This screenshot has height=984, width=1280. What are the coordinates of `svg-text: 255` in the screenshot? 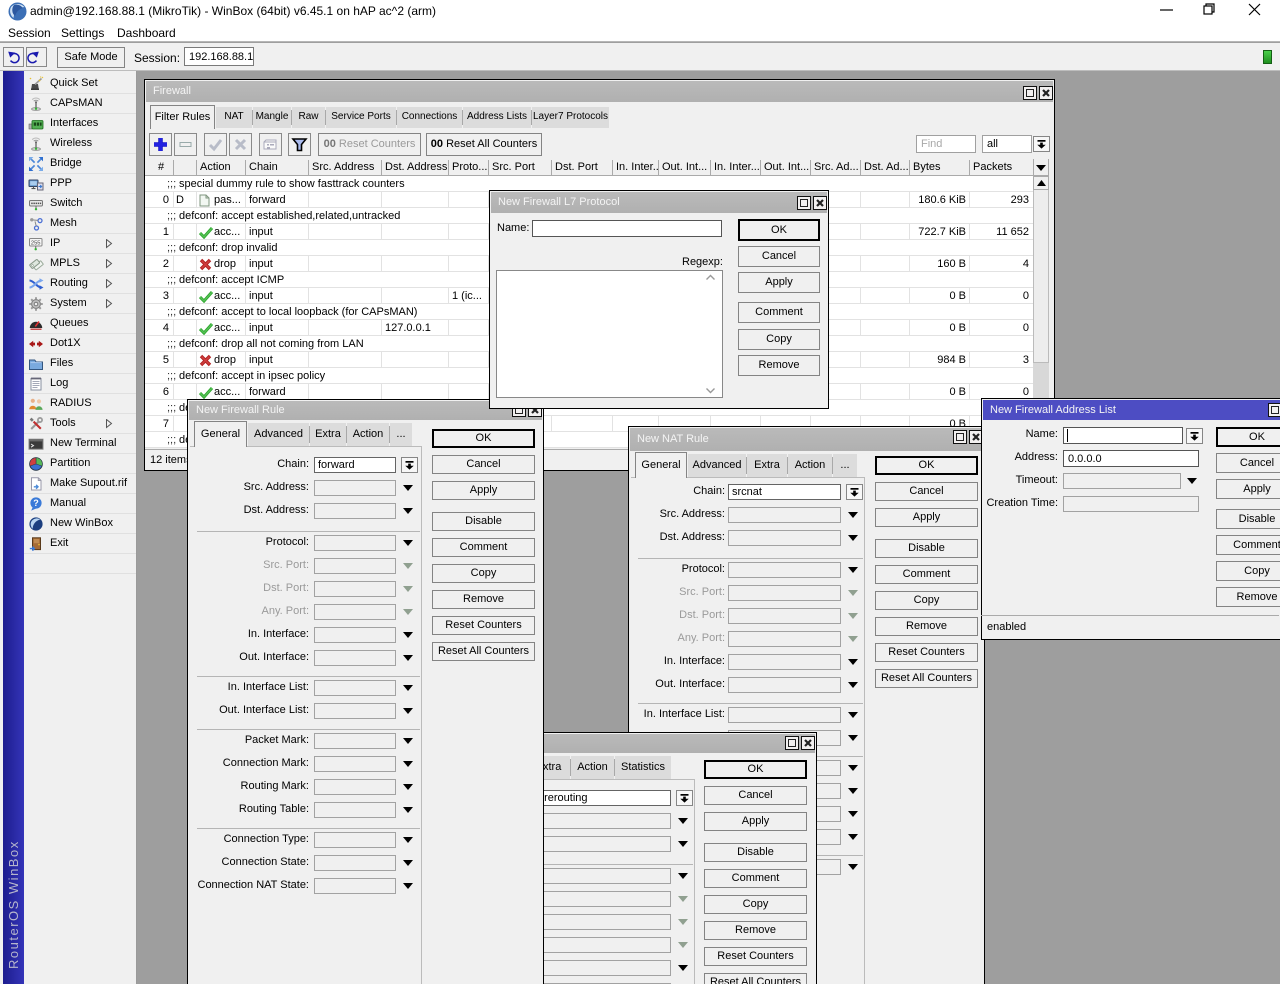 It's located at (36, 243).